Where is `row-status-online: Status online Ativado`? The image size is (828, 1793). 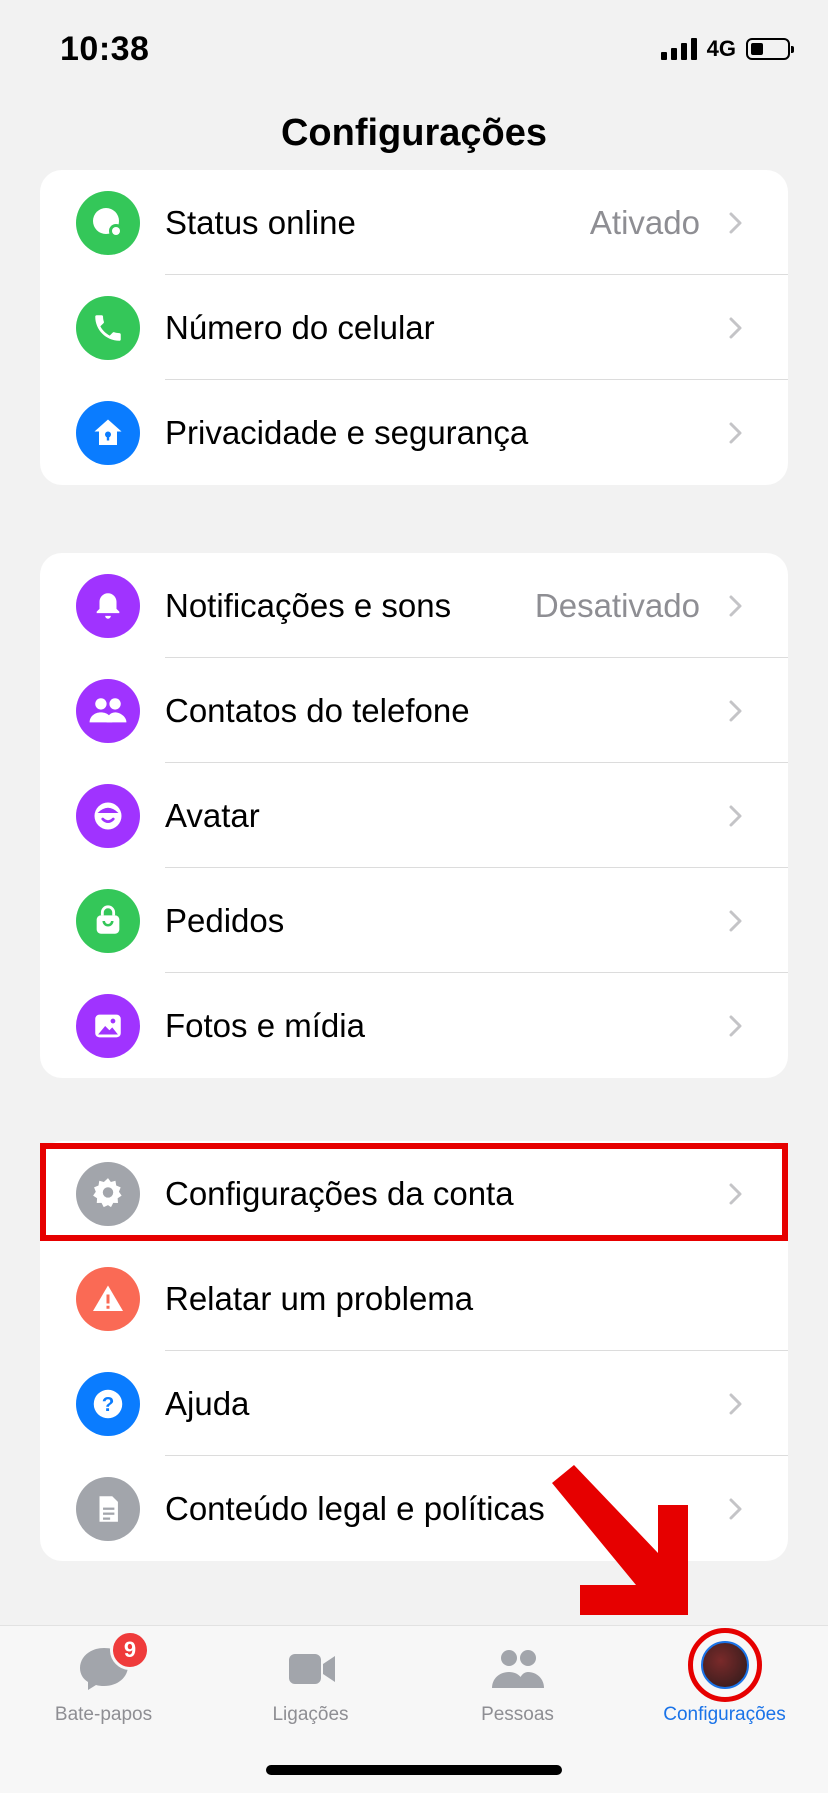 row-status-online: Status online Ativado is located at coordinates (414, 222).